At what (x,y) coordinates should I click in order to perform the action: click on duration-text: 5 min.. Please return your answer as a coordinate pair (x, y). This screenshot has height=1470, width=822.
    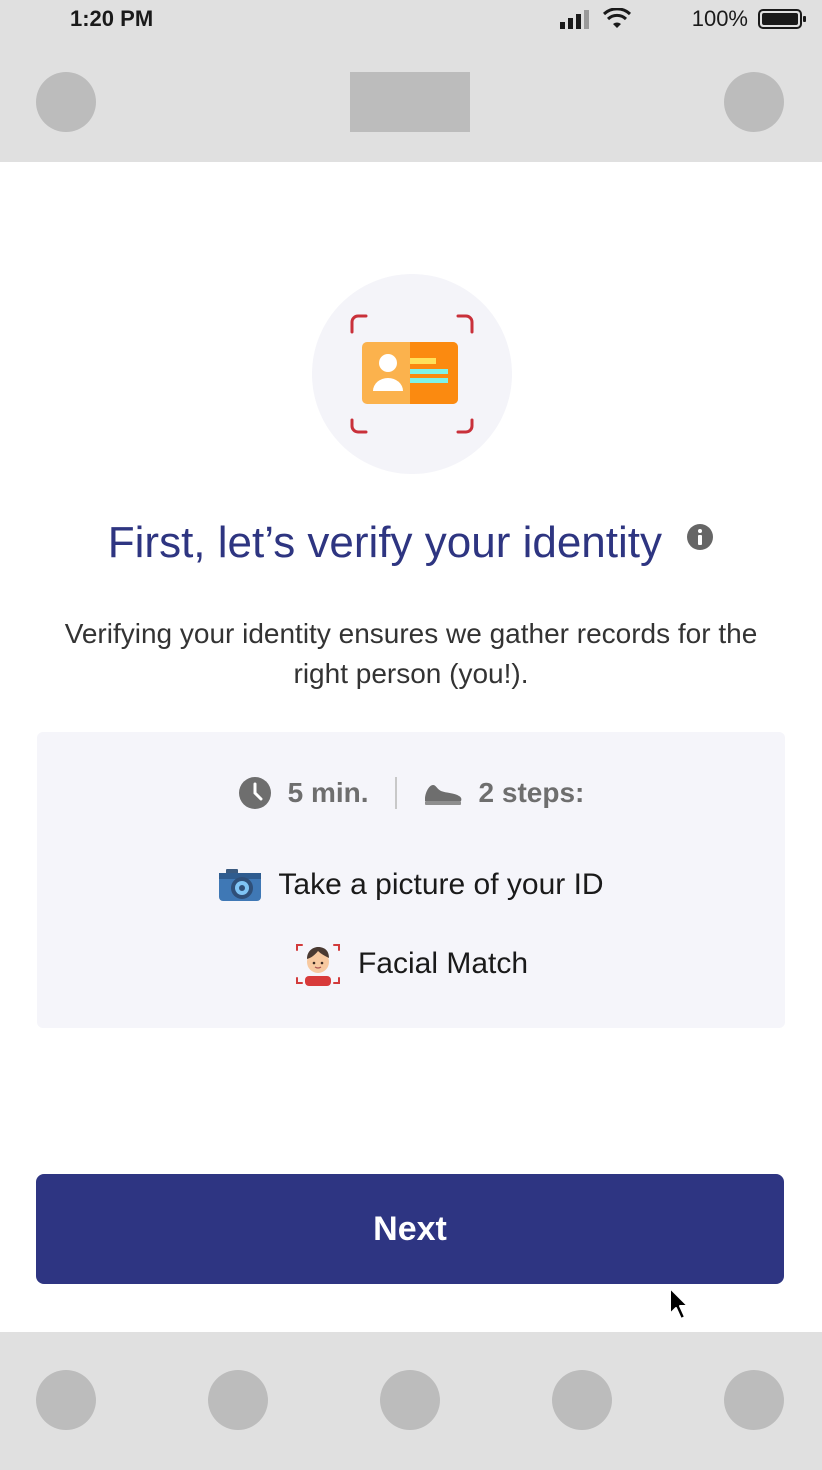
    Looking at the image, I should click on (328, 792).